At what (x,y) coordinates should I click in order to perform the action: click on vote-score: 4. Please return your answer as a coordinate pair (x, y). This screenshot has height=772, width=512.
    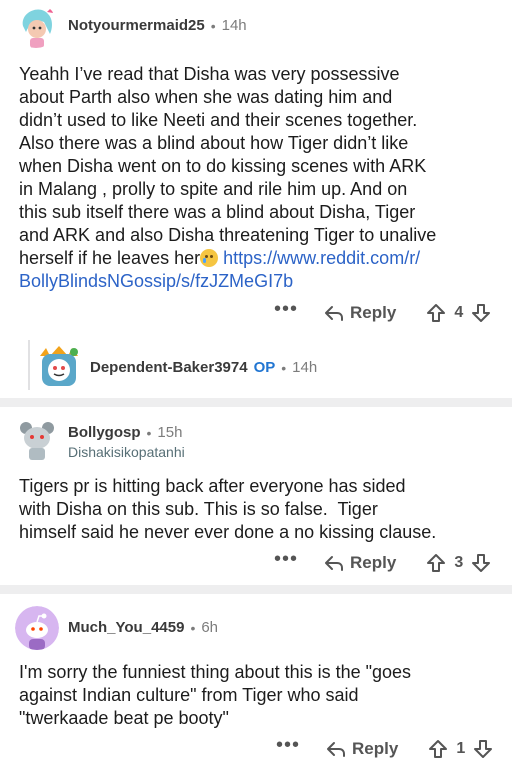
    Looking at the image, I should click on (459, 312).